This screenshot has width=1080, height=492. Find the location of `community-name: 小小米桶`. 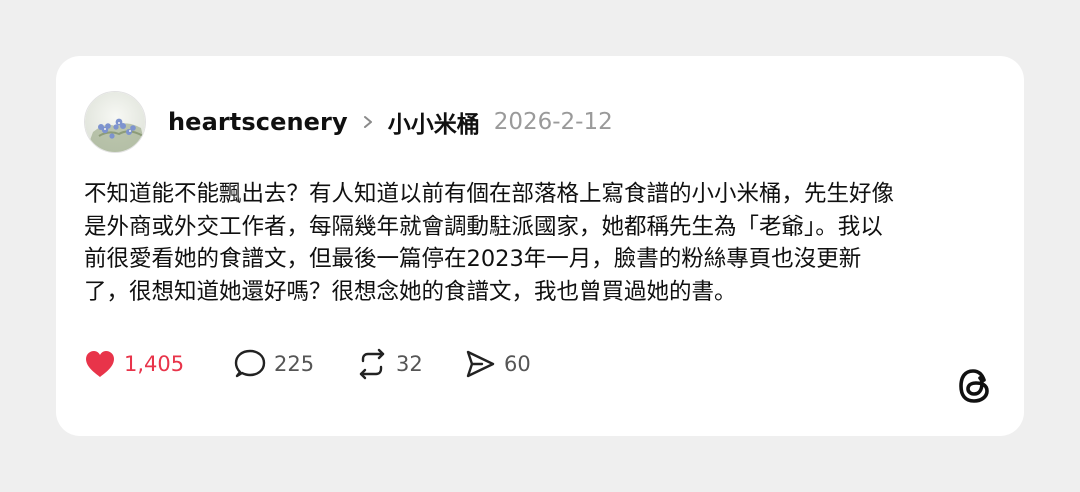

community-name: 小小米桶 is located at coordinates (434, 122).